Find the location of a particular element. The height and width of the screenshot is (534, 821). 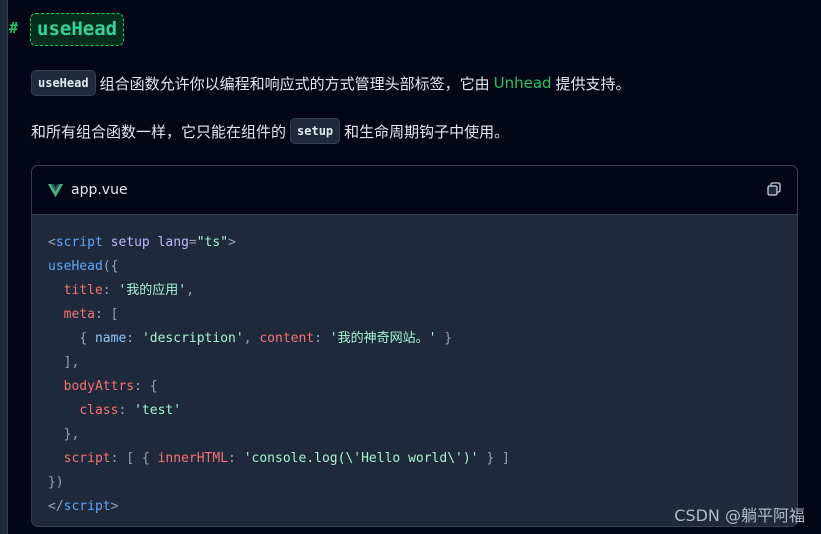

code-token: lang is located at coordinates (169, 242).